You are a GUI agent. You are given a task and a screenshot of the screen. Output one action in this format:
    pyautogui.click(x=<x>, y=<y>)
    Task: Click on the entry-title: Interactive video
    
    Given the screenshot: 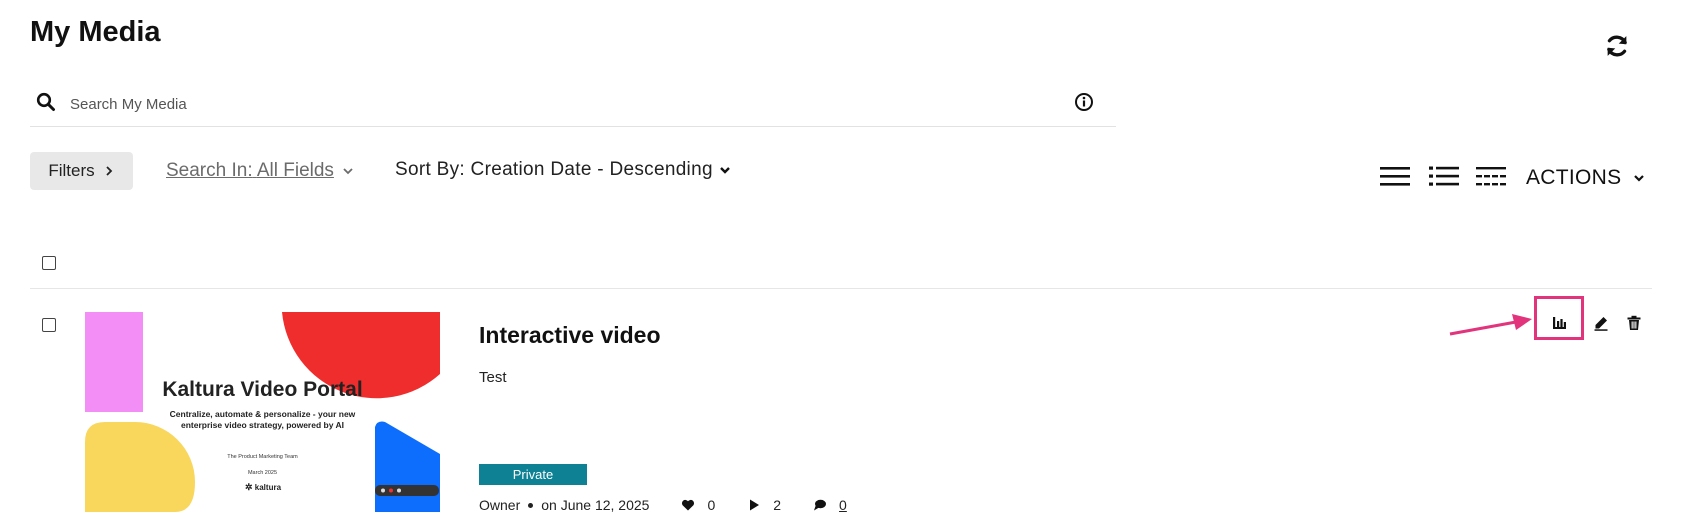 What is the action you would take?
    pyautogui.click(x=570, y=335)
    